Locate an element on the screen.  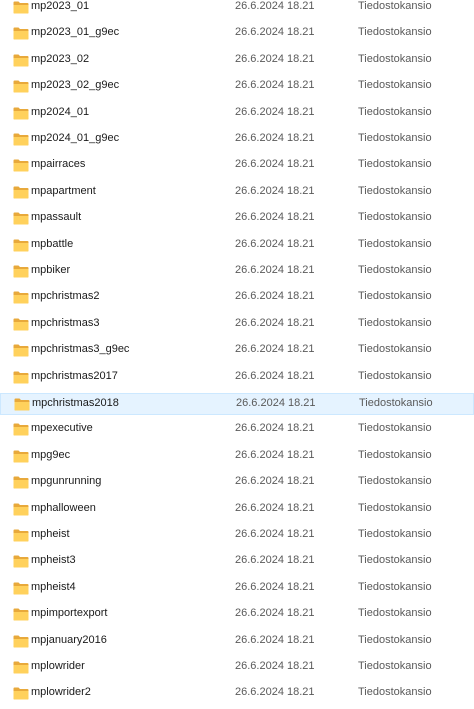
file-row: mpbiker 26.6.2024 18.21 Tiedostokansio is located at coordinates (237, 272).